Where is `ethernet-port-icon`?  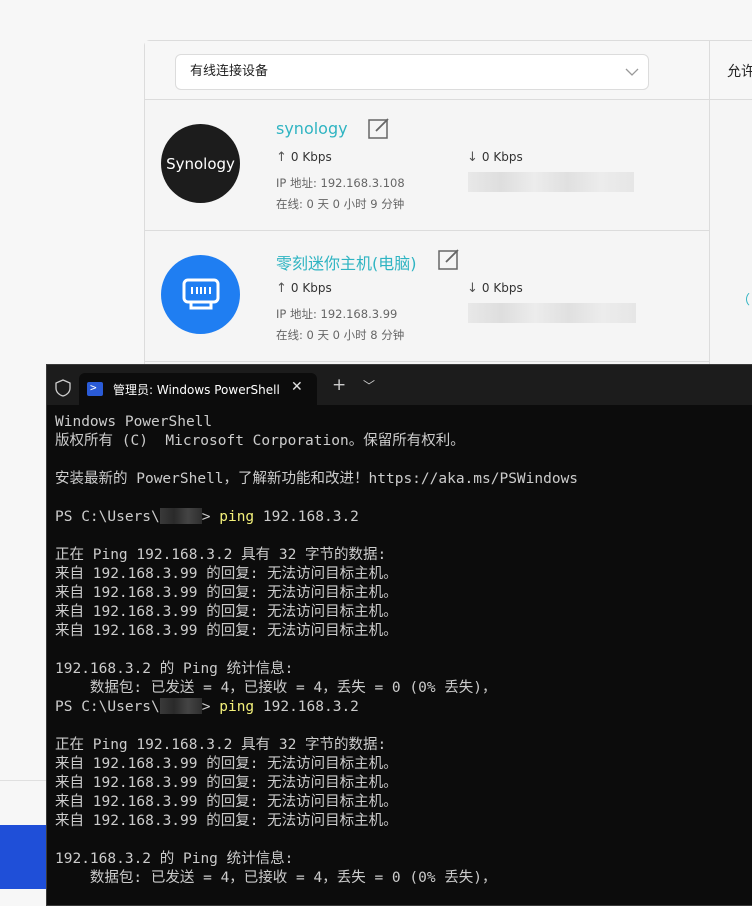
ethernet-port-icon is located at coordinates (200, 294).